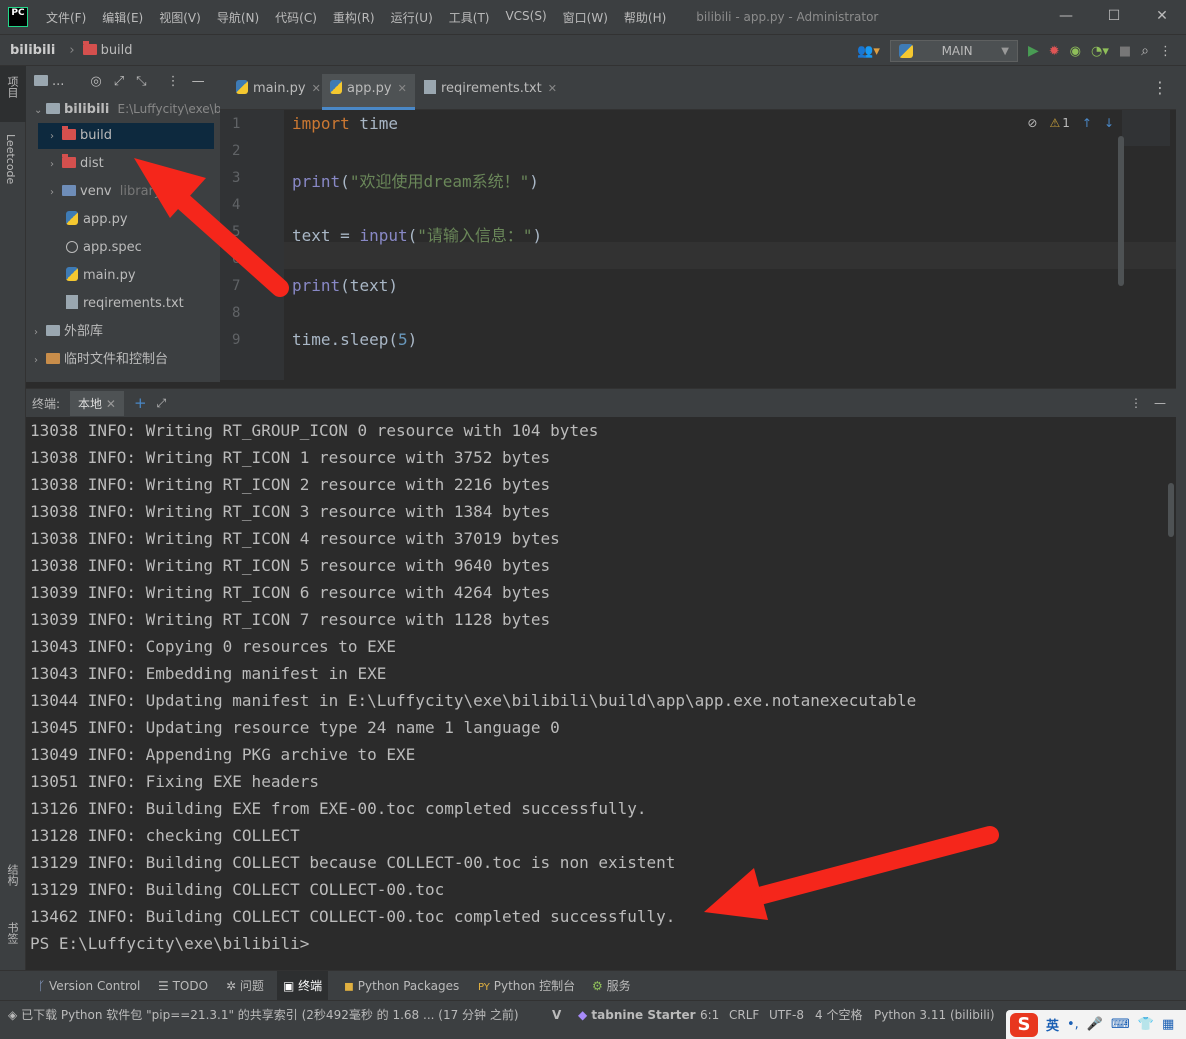 Image resolution: width=1186 pixels, height=1039 pixels. Describe the element at coordinates (868, 51) in the screenshot. I see `users-icon: 👥▾` at that location.